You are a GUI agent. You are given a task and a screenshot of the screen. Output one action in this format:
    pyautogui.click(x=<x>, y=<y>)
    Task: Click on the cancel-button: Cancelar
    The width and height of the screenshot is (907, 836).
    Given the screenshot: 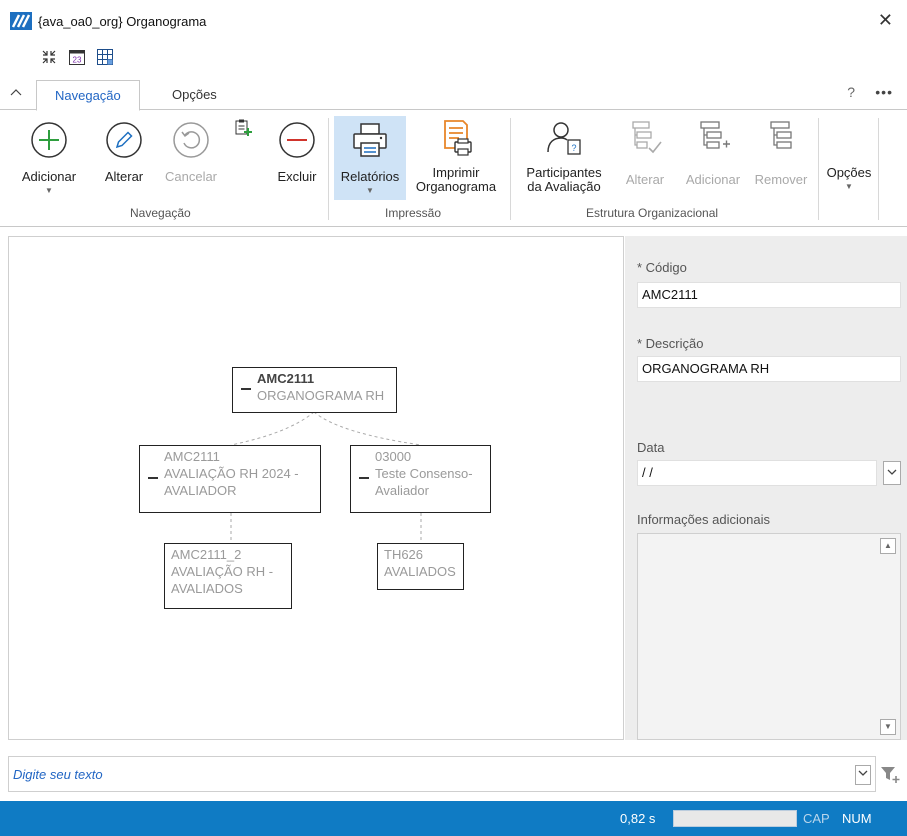 What is the action you would take?
    pyautogui.click(x=191, y=152)
    